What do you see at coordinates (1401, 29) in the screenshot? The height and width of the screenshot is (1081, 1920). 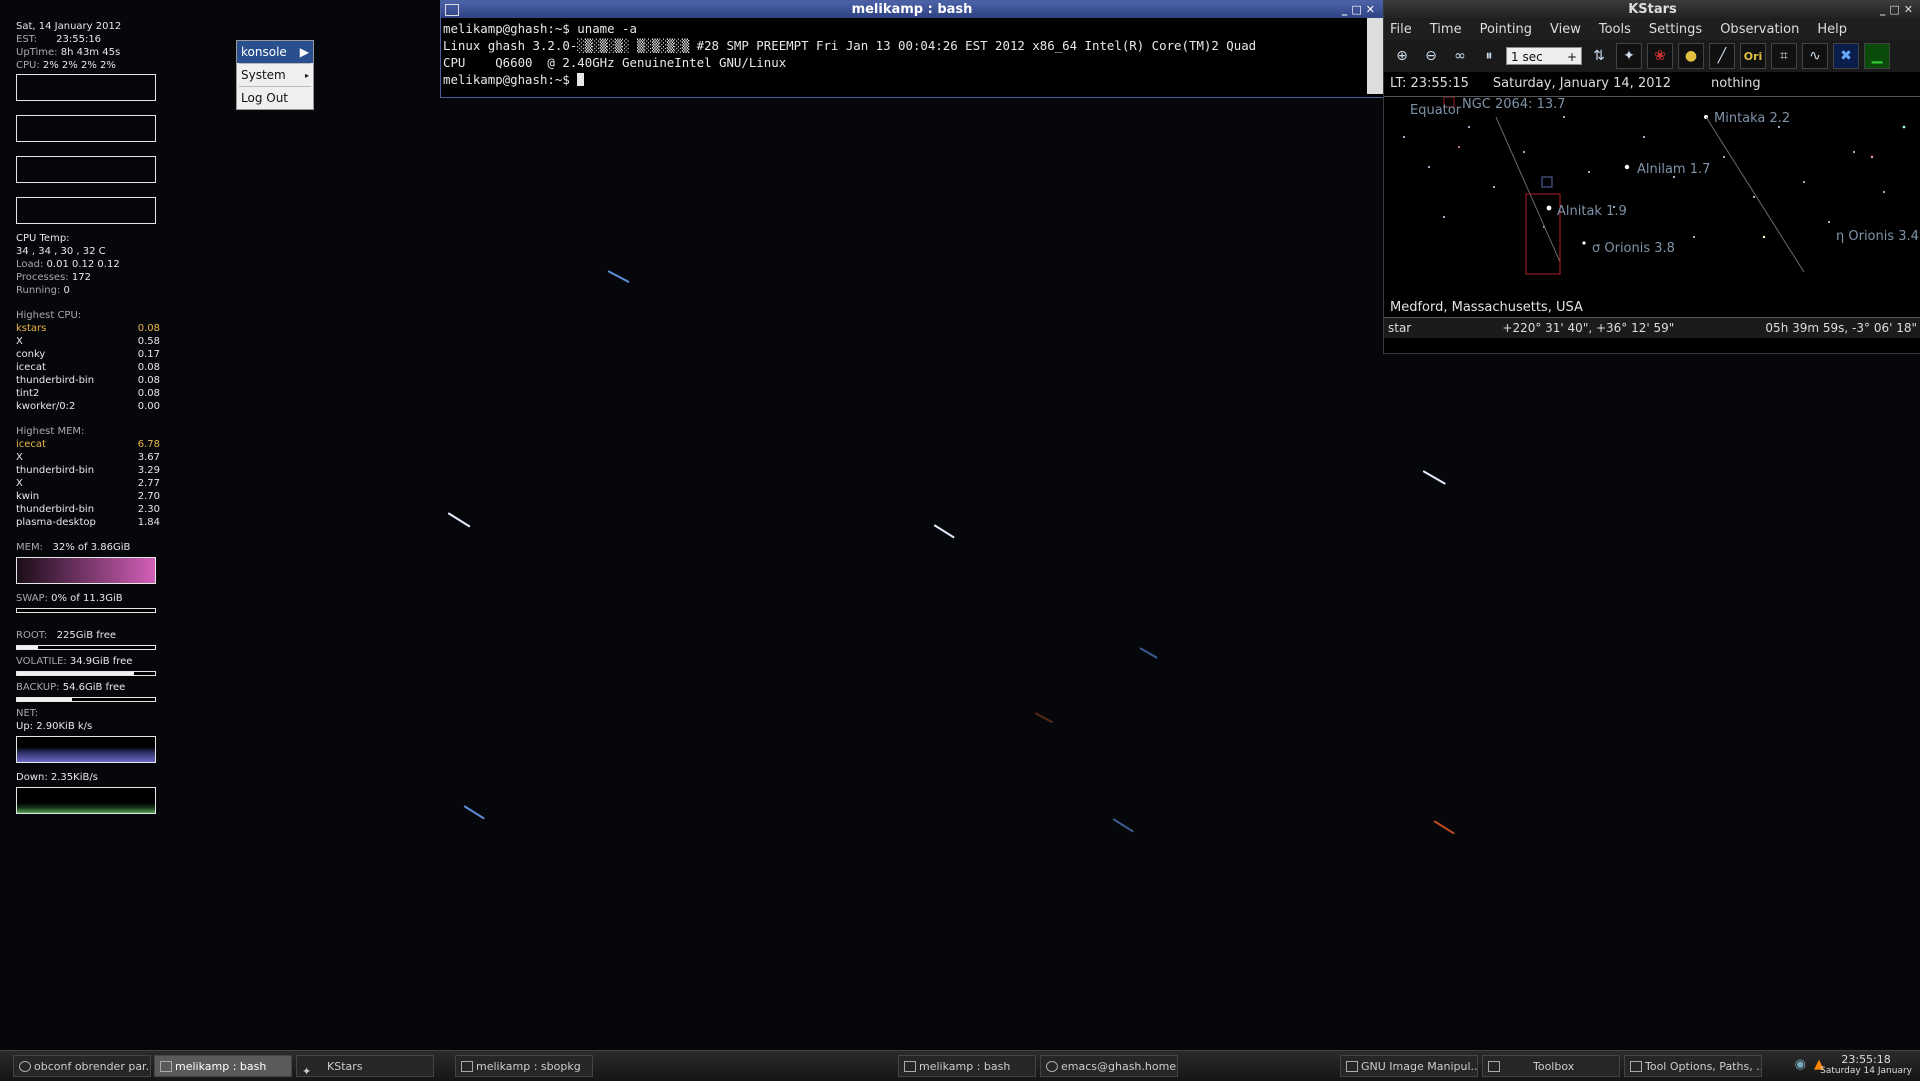 I see `menu-file: File` at bounding box center [1401, 29].